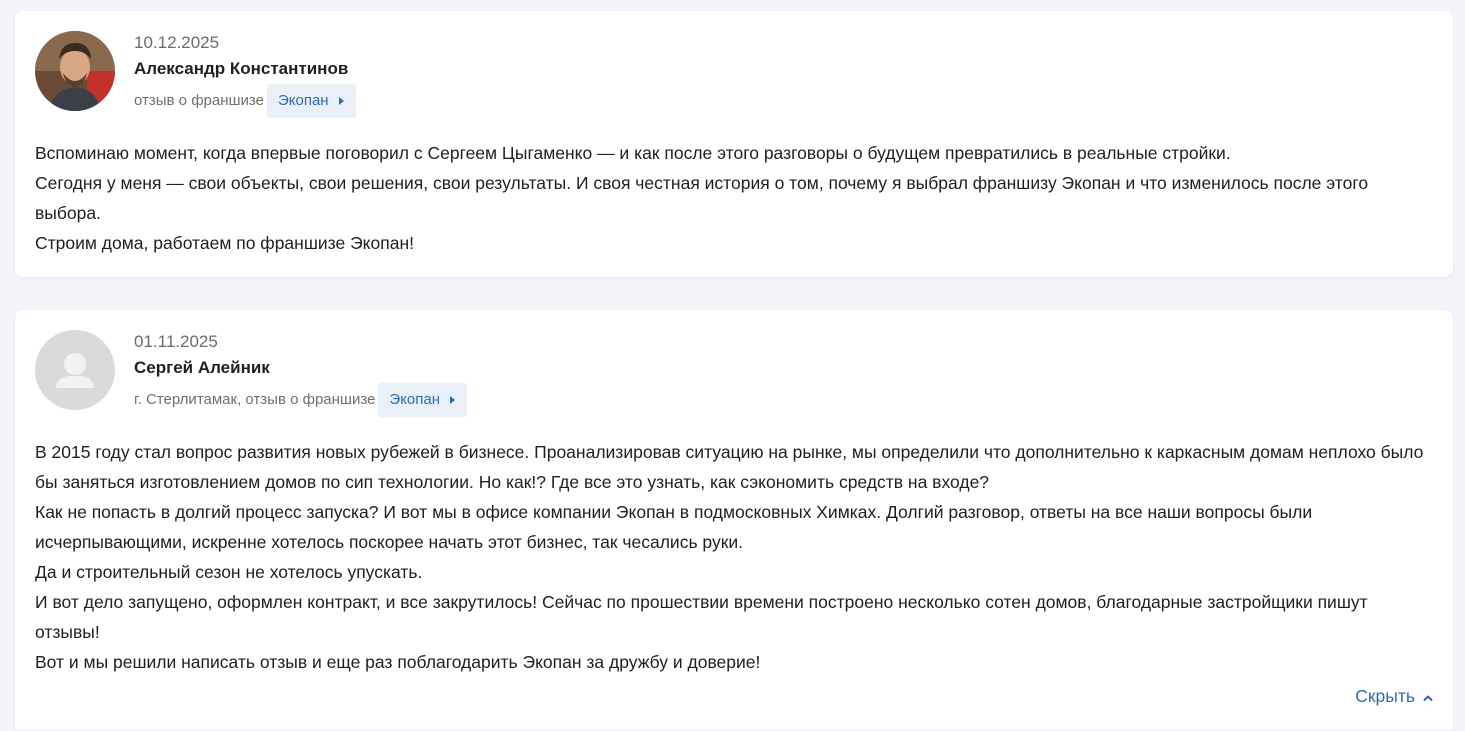  I want to click on review-subline: г. Стерлитамак, отзыв о франшизе Экопан, so click(300, 400).